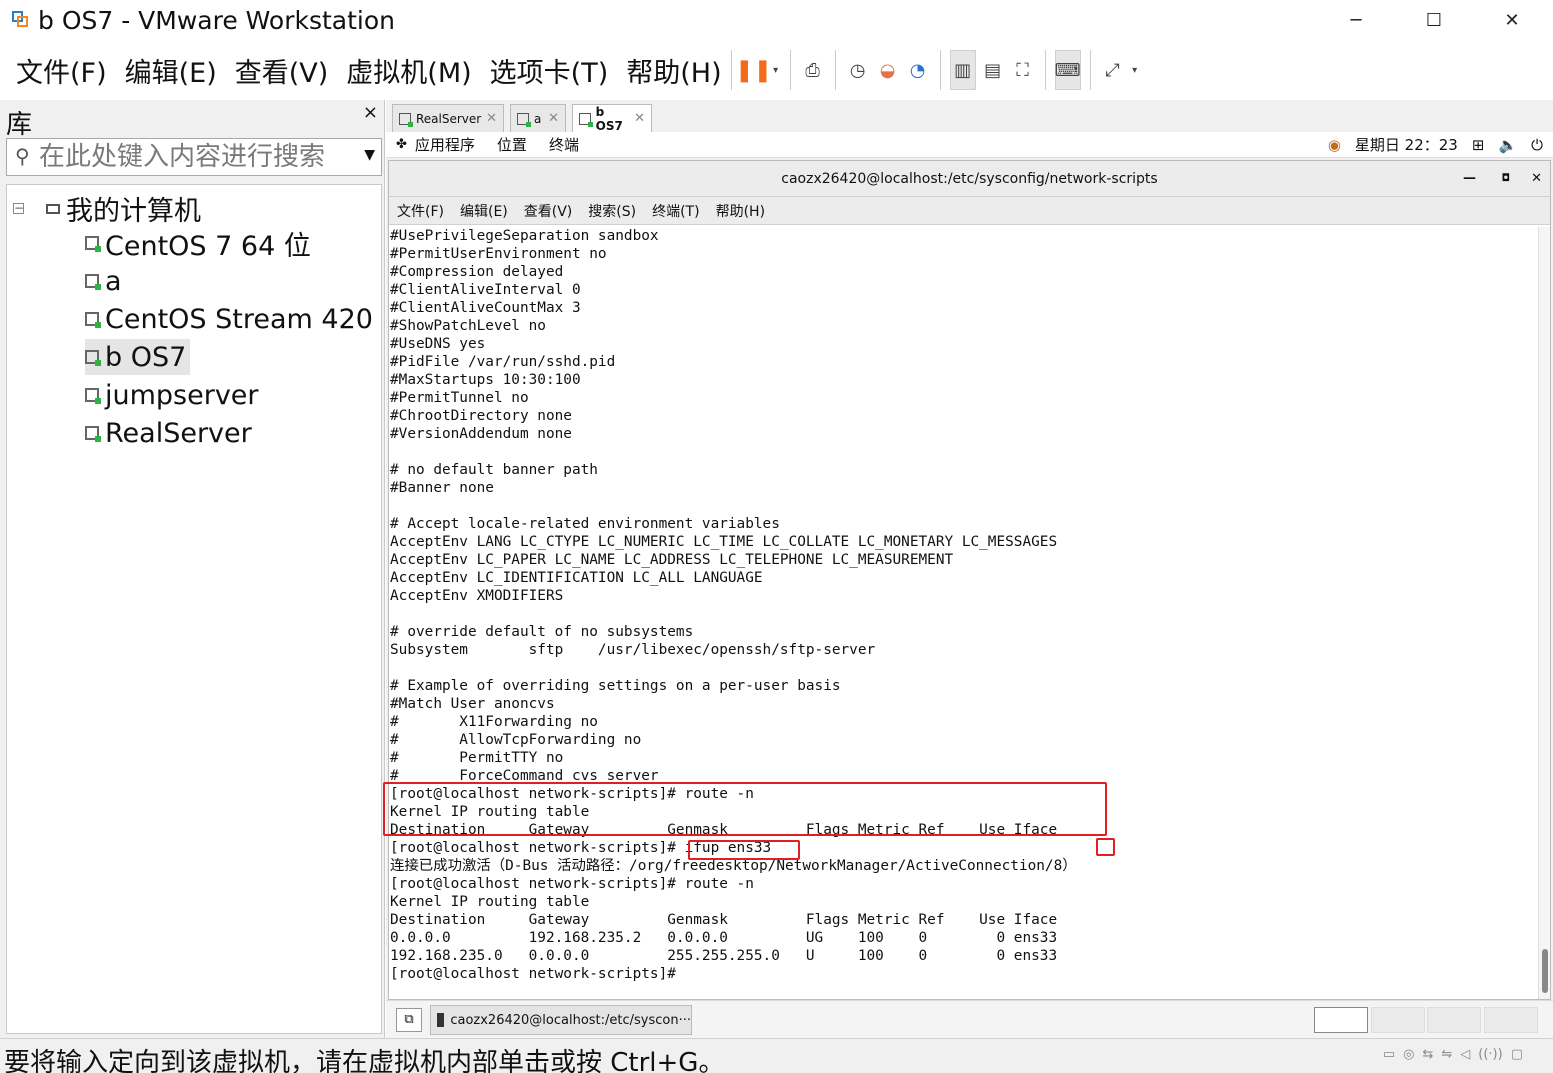  I want to click on menu-tabs: 选项卡(T), so click(549, 70).